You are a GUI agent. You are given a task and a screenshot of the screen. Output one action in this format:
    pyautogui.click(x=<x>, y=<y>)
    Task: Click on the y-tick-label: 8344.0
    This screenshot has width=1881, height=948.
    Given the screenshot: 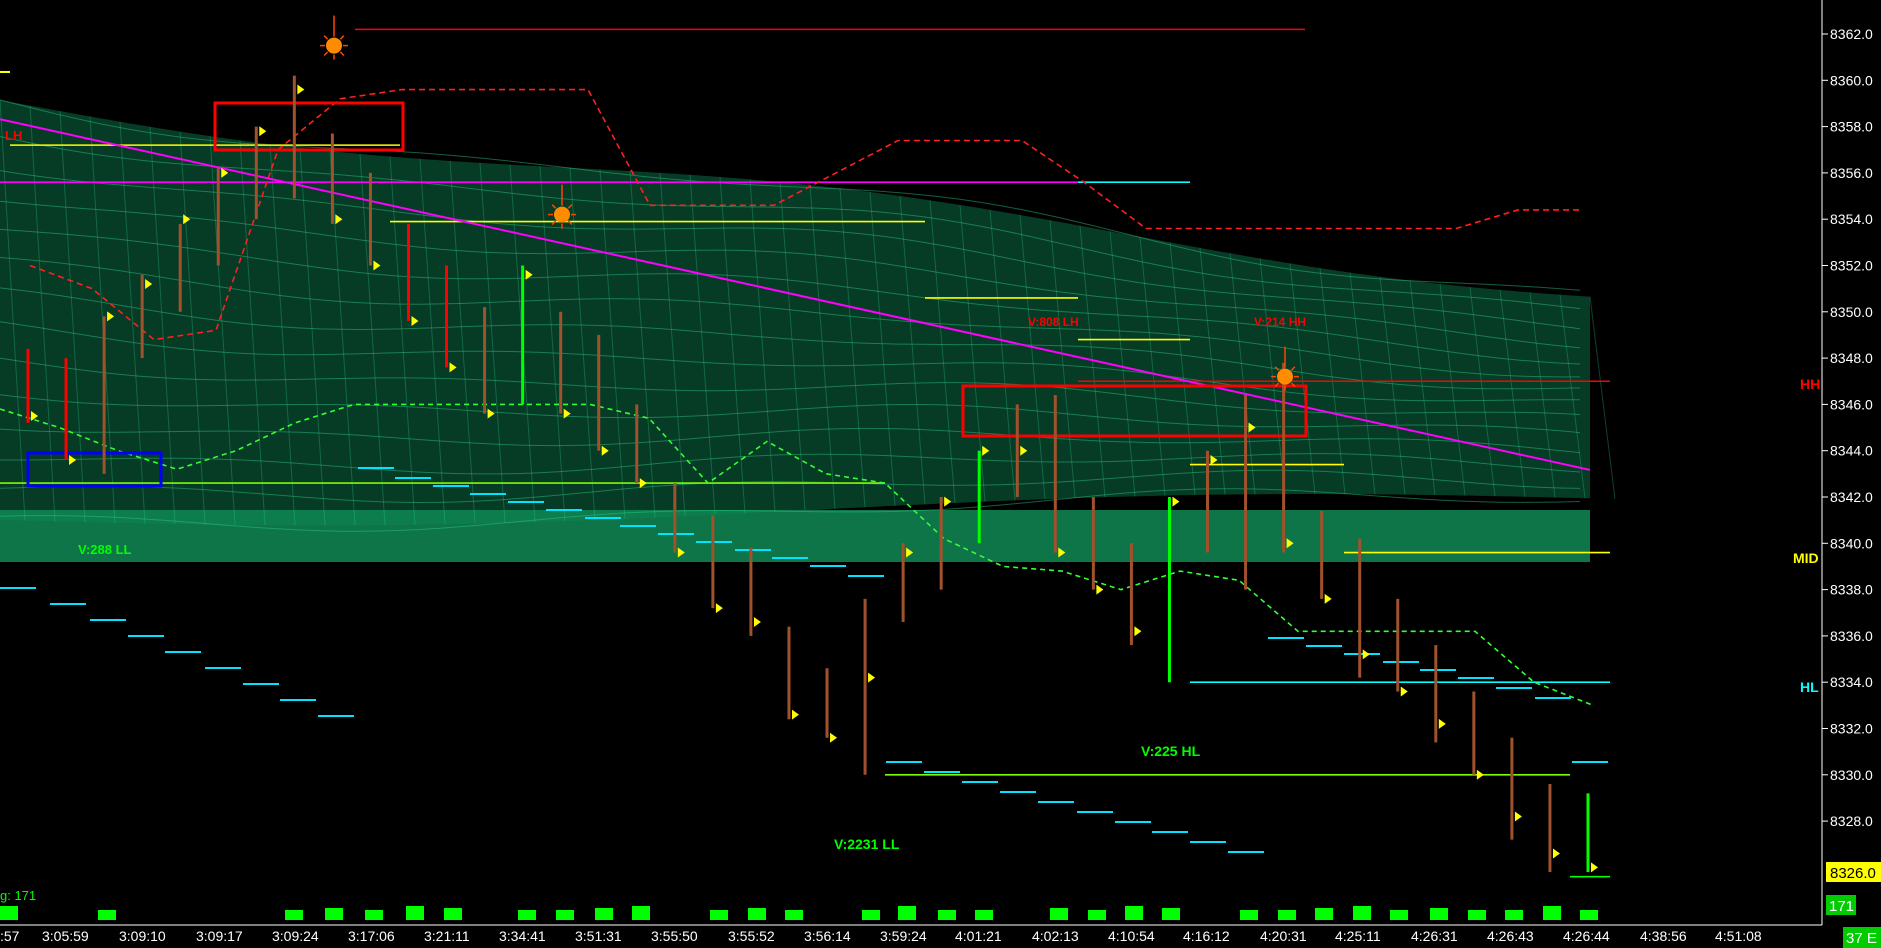 What is the action you would take?
    pyautogui.click(x=1851, y=451)
    